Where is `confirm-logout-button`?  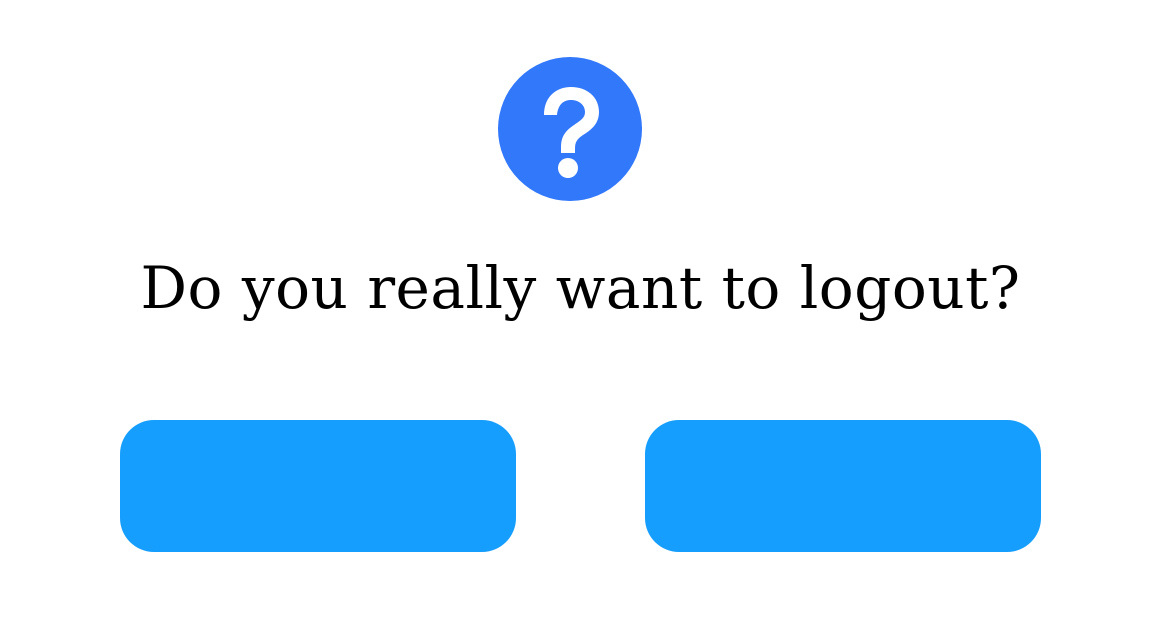
confirm-logout-button is located at coordinates (318, 486).